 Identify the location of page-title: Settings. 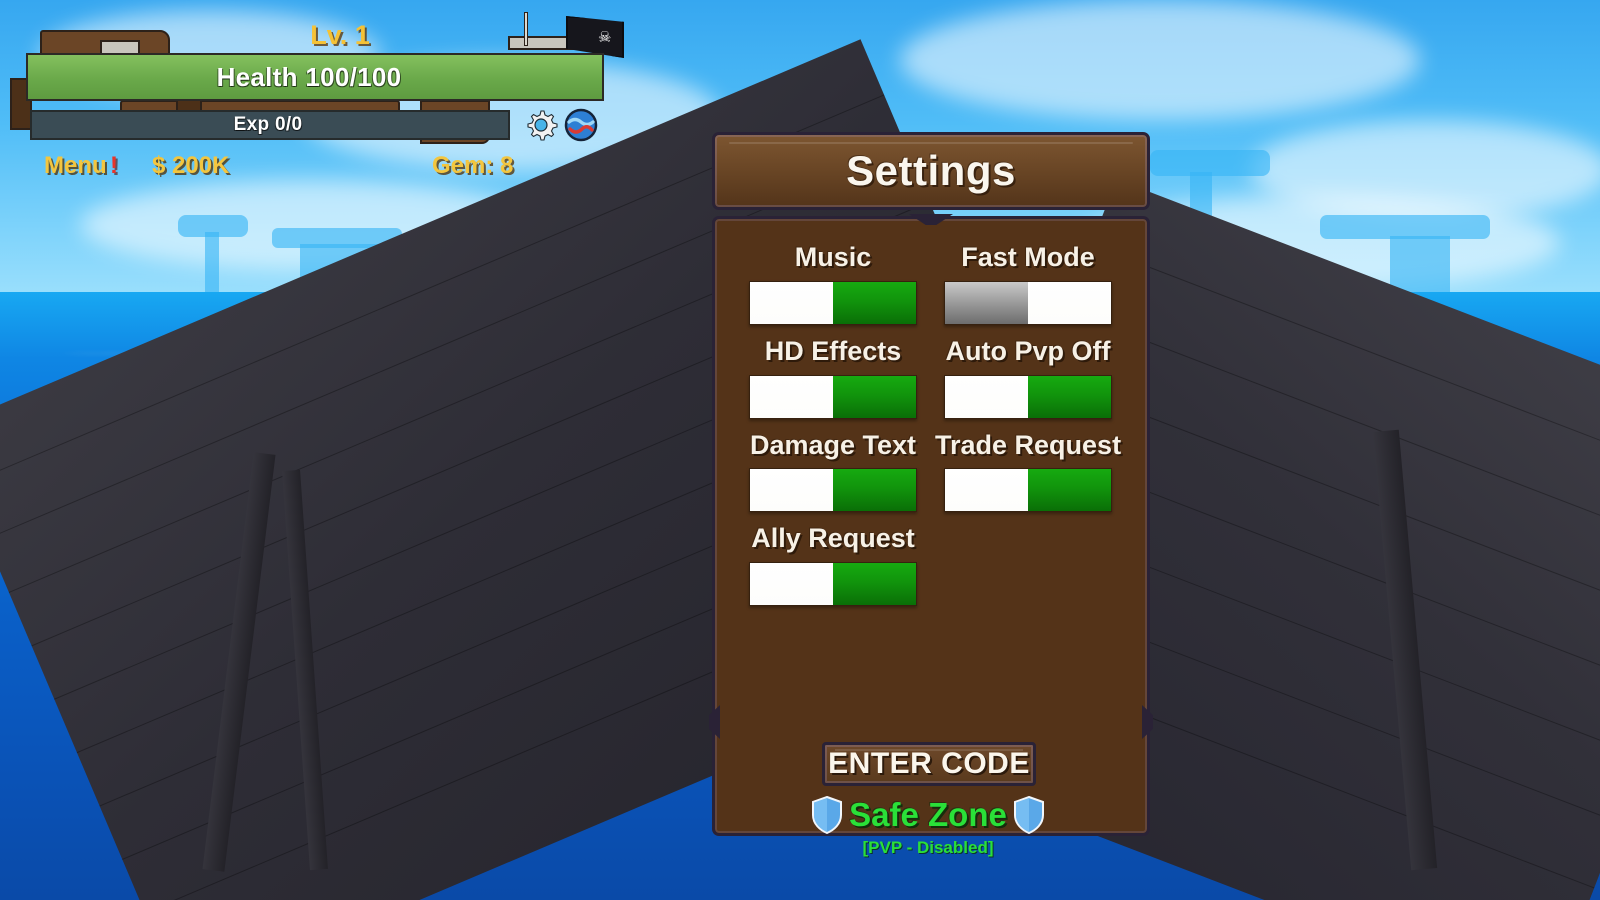
(931, 170).